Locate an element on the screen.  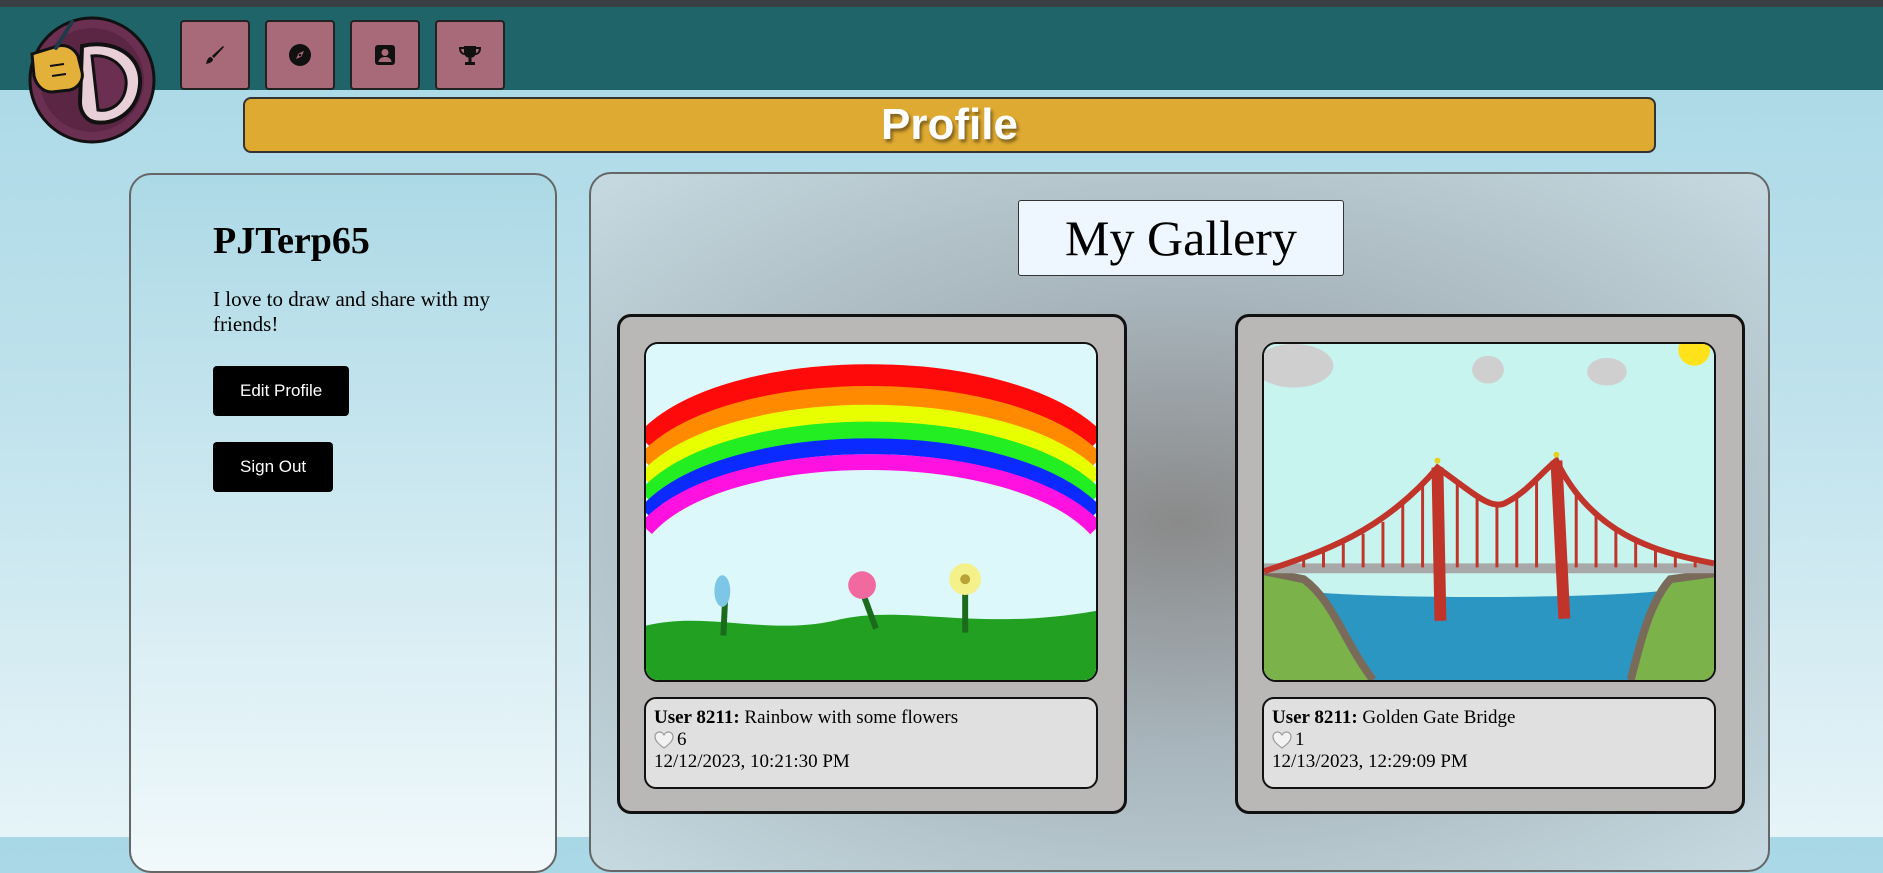
bridge-drawing is located at coordinates (1489, 512).